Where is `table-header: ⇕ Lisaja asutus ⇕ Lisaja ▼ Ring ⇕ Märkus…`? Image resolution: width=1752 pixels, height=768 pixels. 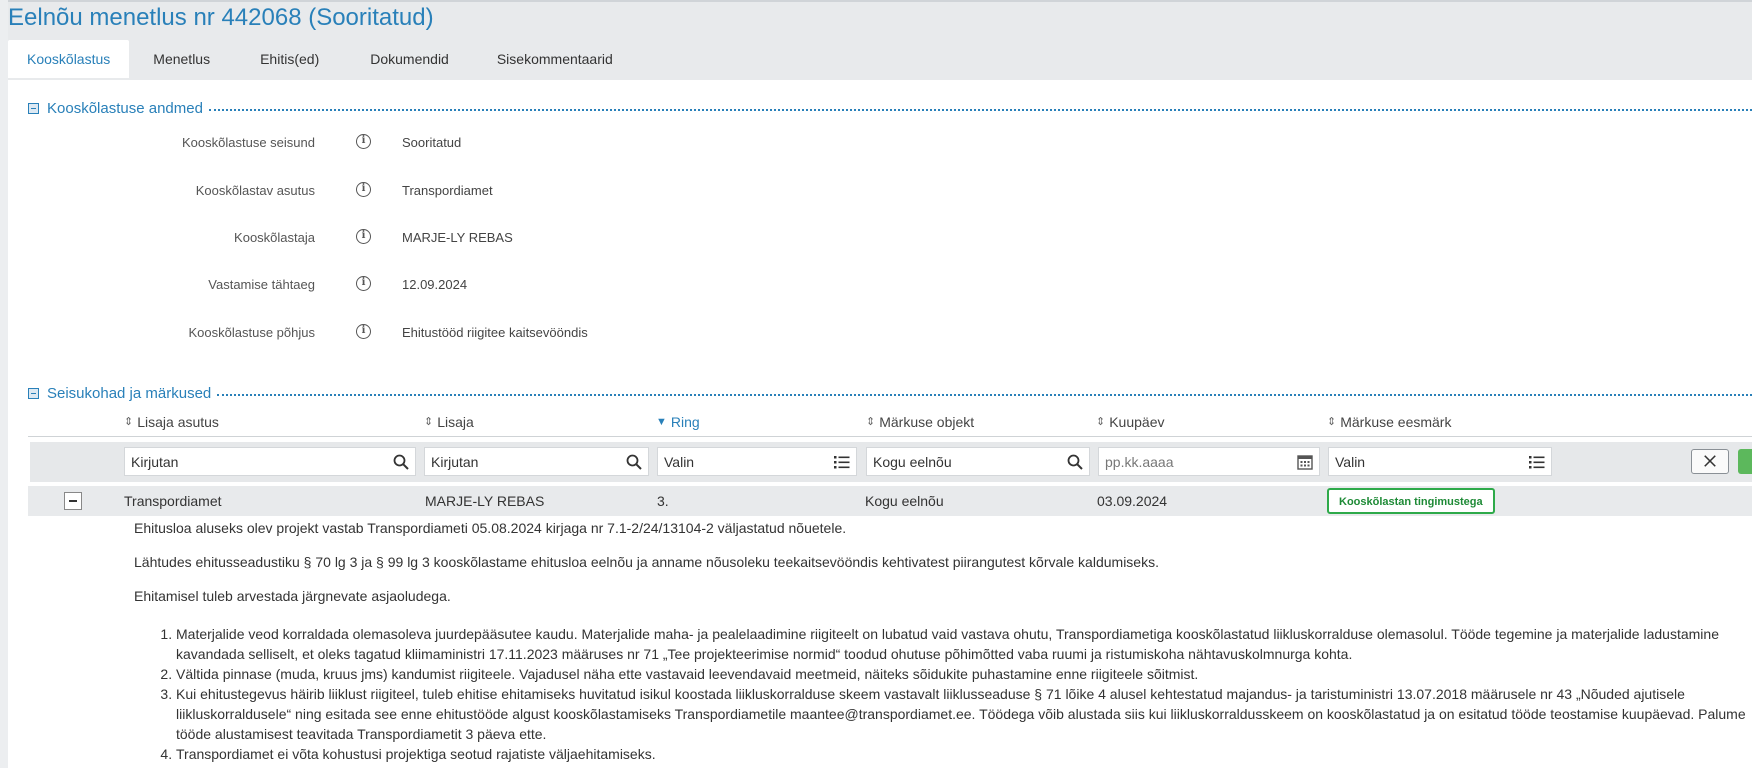 table-header: ⇕ Lisaja asutus ⇕ Lisaja ▼ Ring ⇕ Märkus… is located at coordinates (890, 423).